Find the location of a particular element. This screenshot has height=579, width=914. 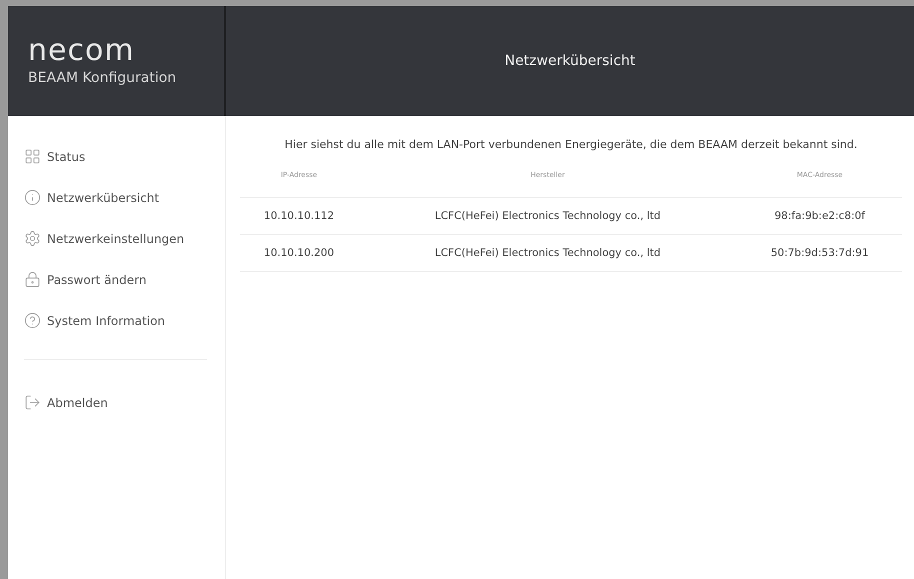

table-cell: 10.10.10.112 is located at coordinates (299, 216).